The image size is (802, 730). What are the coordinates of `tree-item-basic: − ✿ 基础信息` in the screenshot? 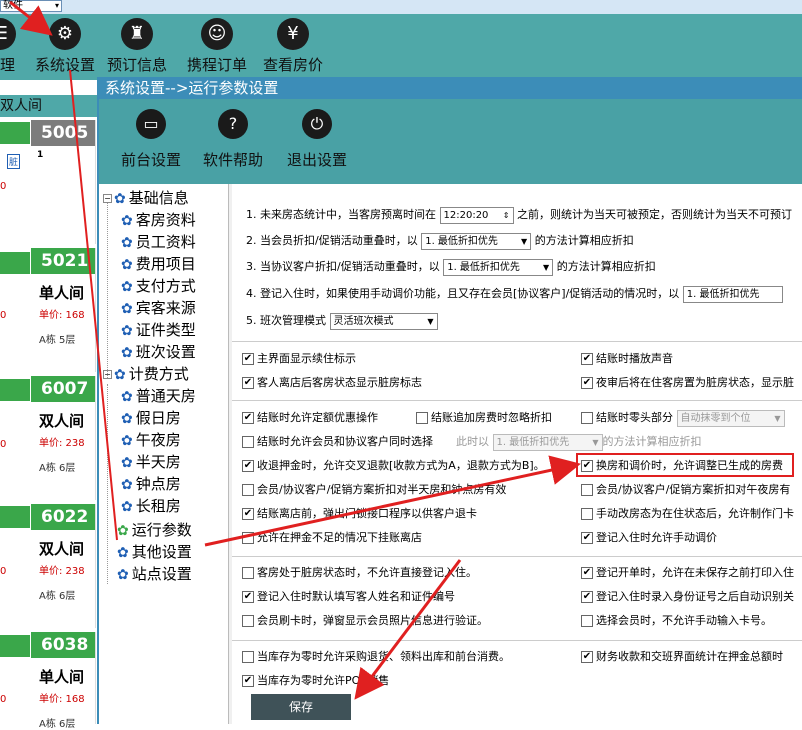 It's located at (146, 198).